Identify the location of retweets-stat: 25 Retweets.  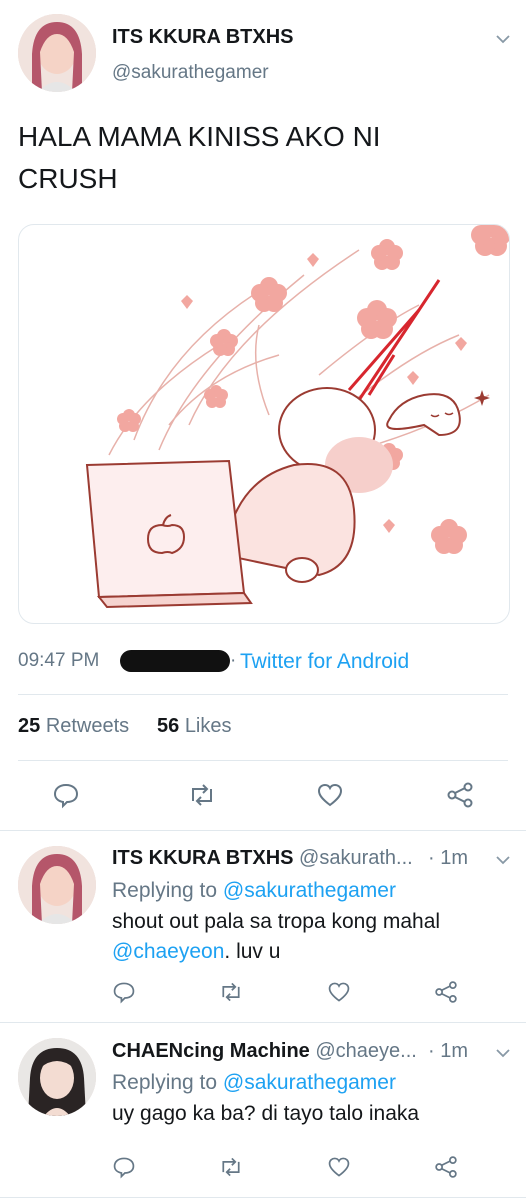
(73, 726).